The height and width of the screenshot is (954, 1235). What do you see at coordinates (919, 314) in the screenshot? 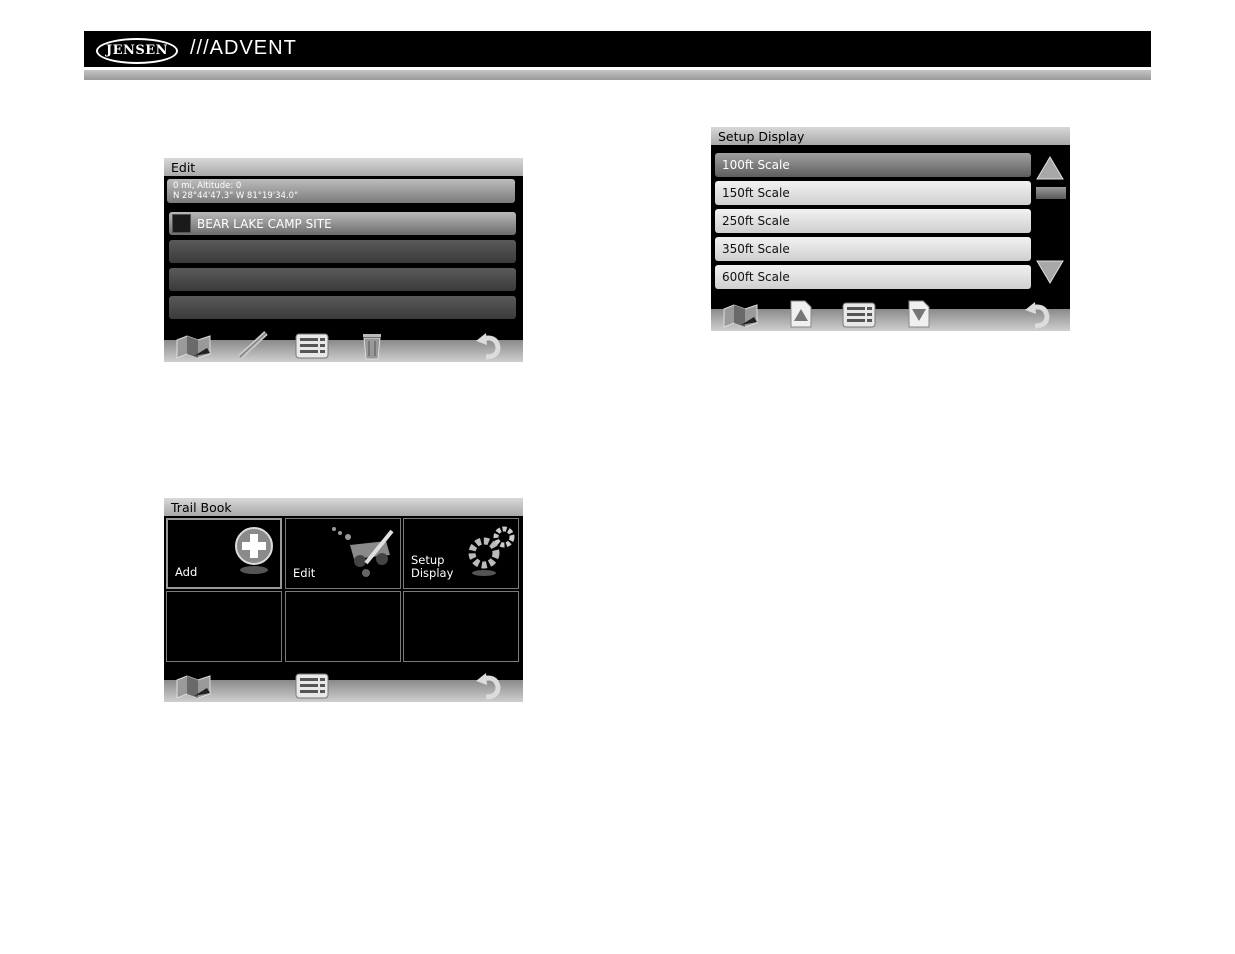
I see `page-down-icon` at bounding box center [919, 314].